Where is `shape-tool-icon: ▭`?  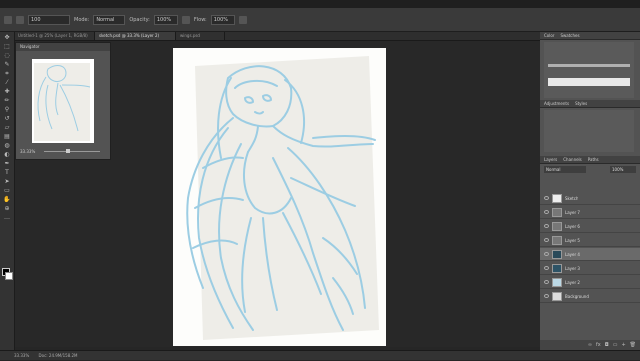 shape-tool-icon: ▭ is located at coordinates (7, 190).